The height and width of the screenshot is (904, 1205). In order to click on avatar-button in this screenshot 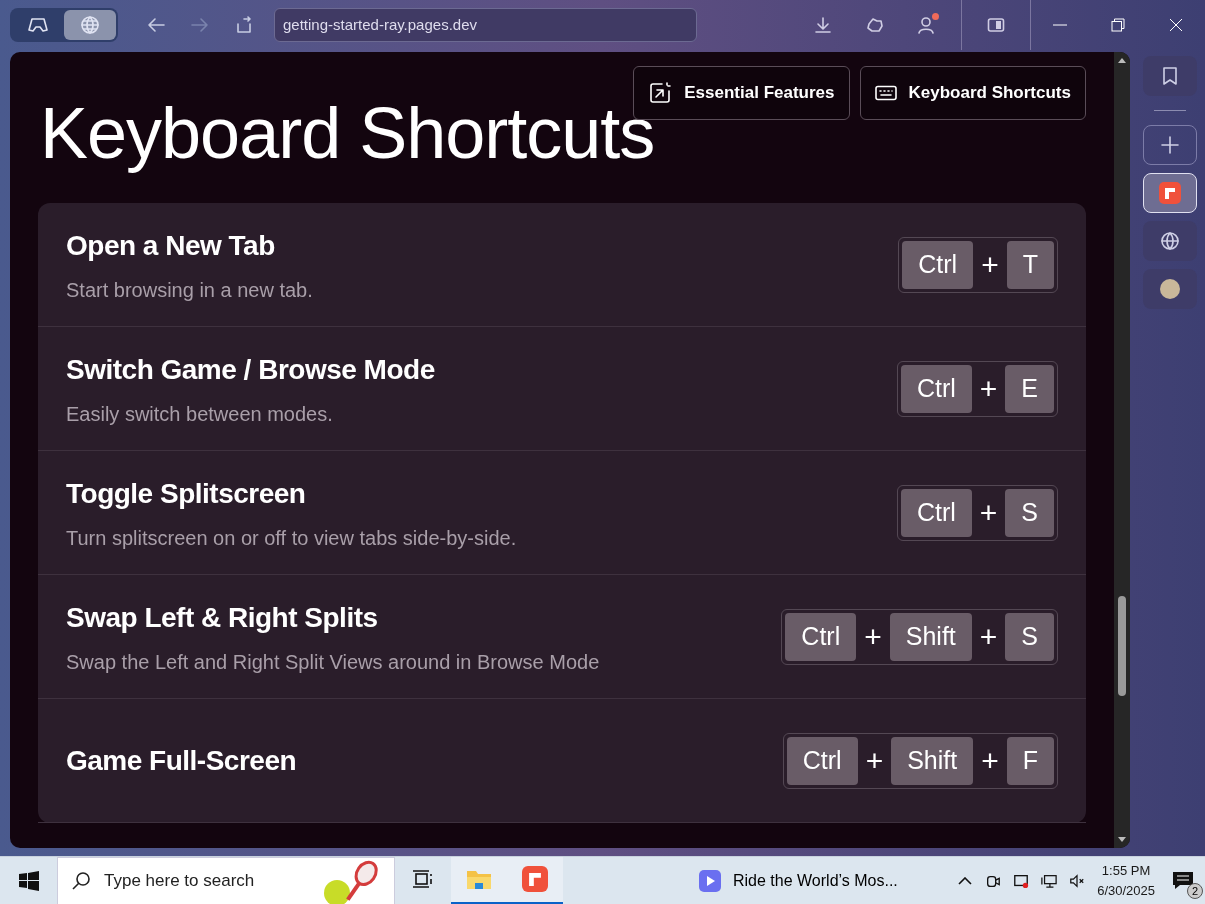, I will do `click(1170, 289)`.